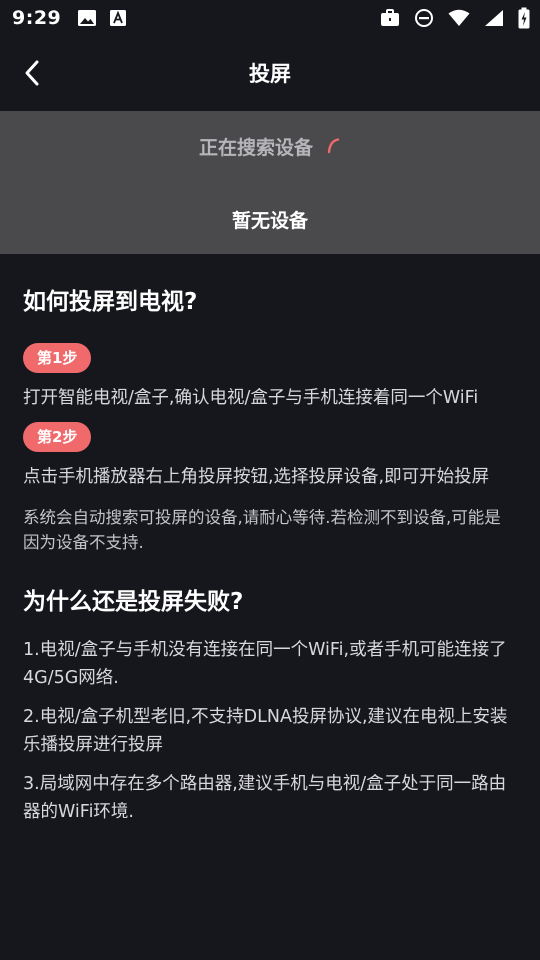 This screenshot has width=540, height=960. I want to click on howto-title: 如何投屏到电视?, so click(110, 302).